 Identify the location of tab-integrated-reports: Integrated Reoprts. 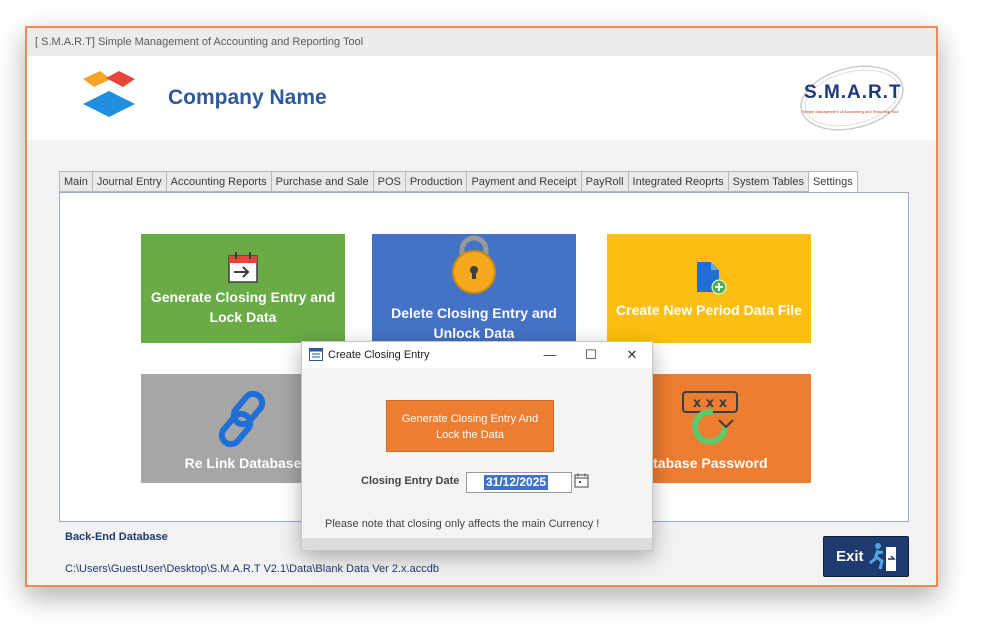
(677, 181).